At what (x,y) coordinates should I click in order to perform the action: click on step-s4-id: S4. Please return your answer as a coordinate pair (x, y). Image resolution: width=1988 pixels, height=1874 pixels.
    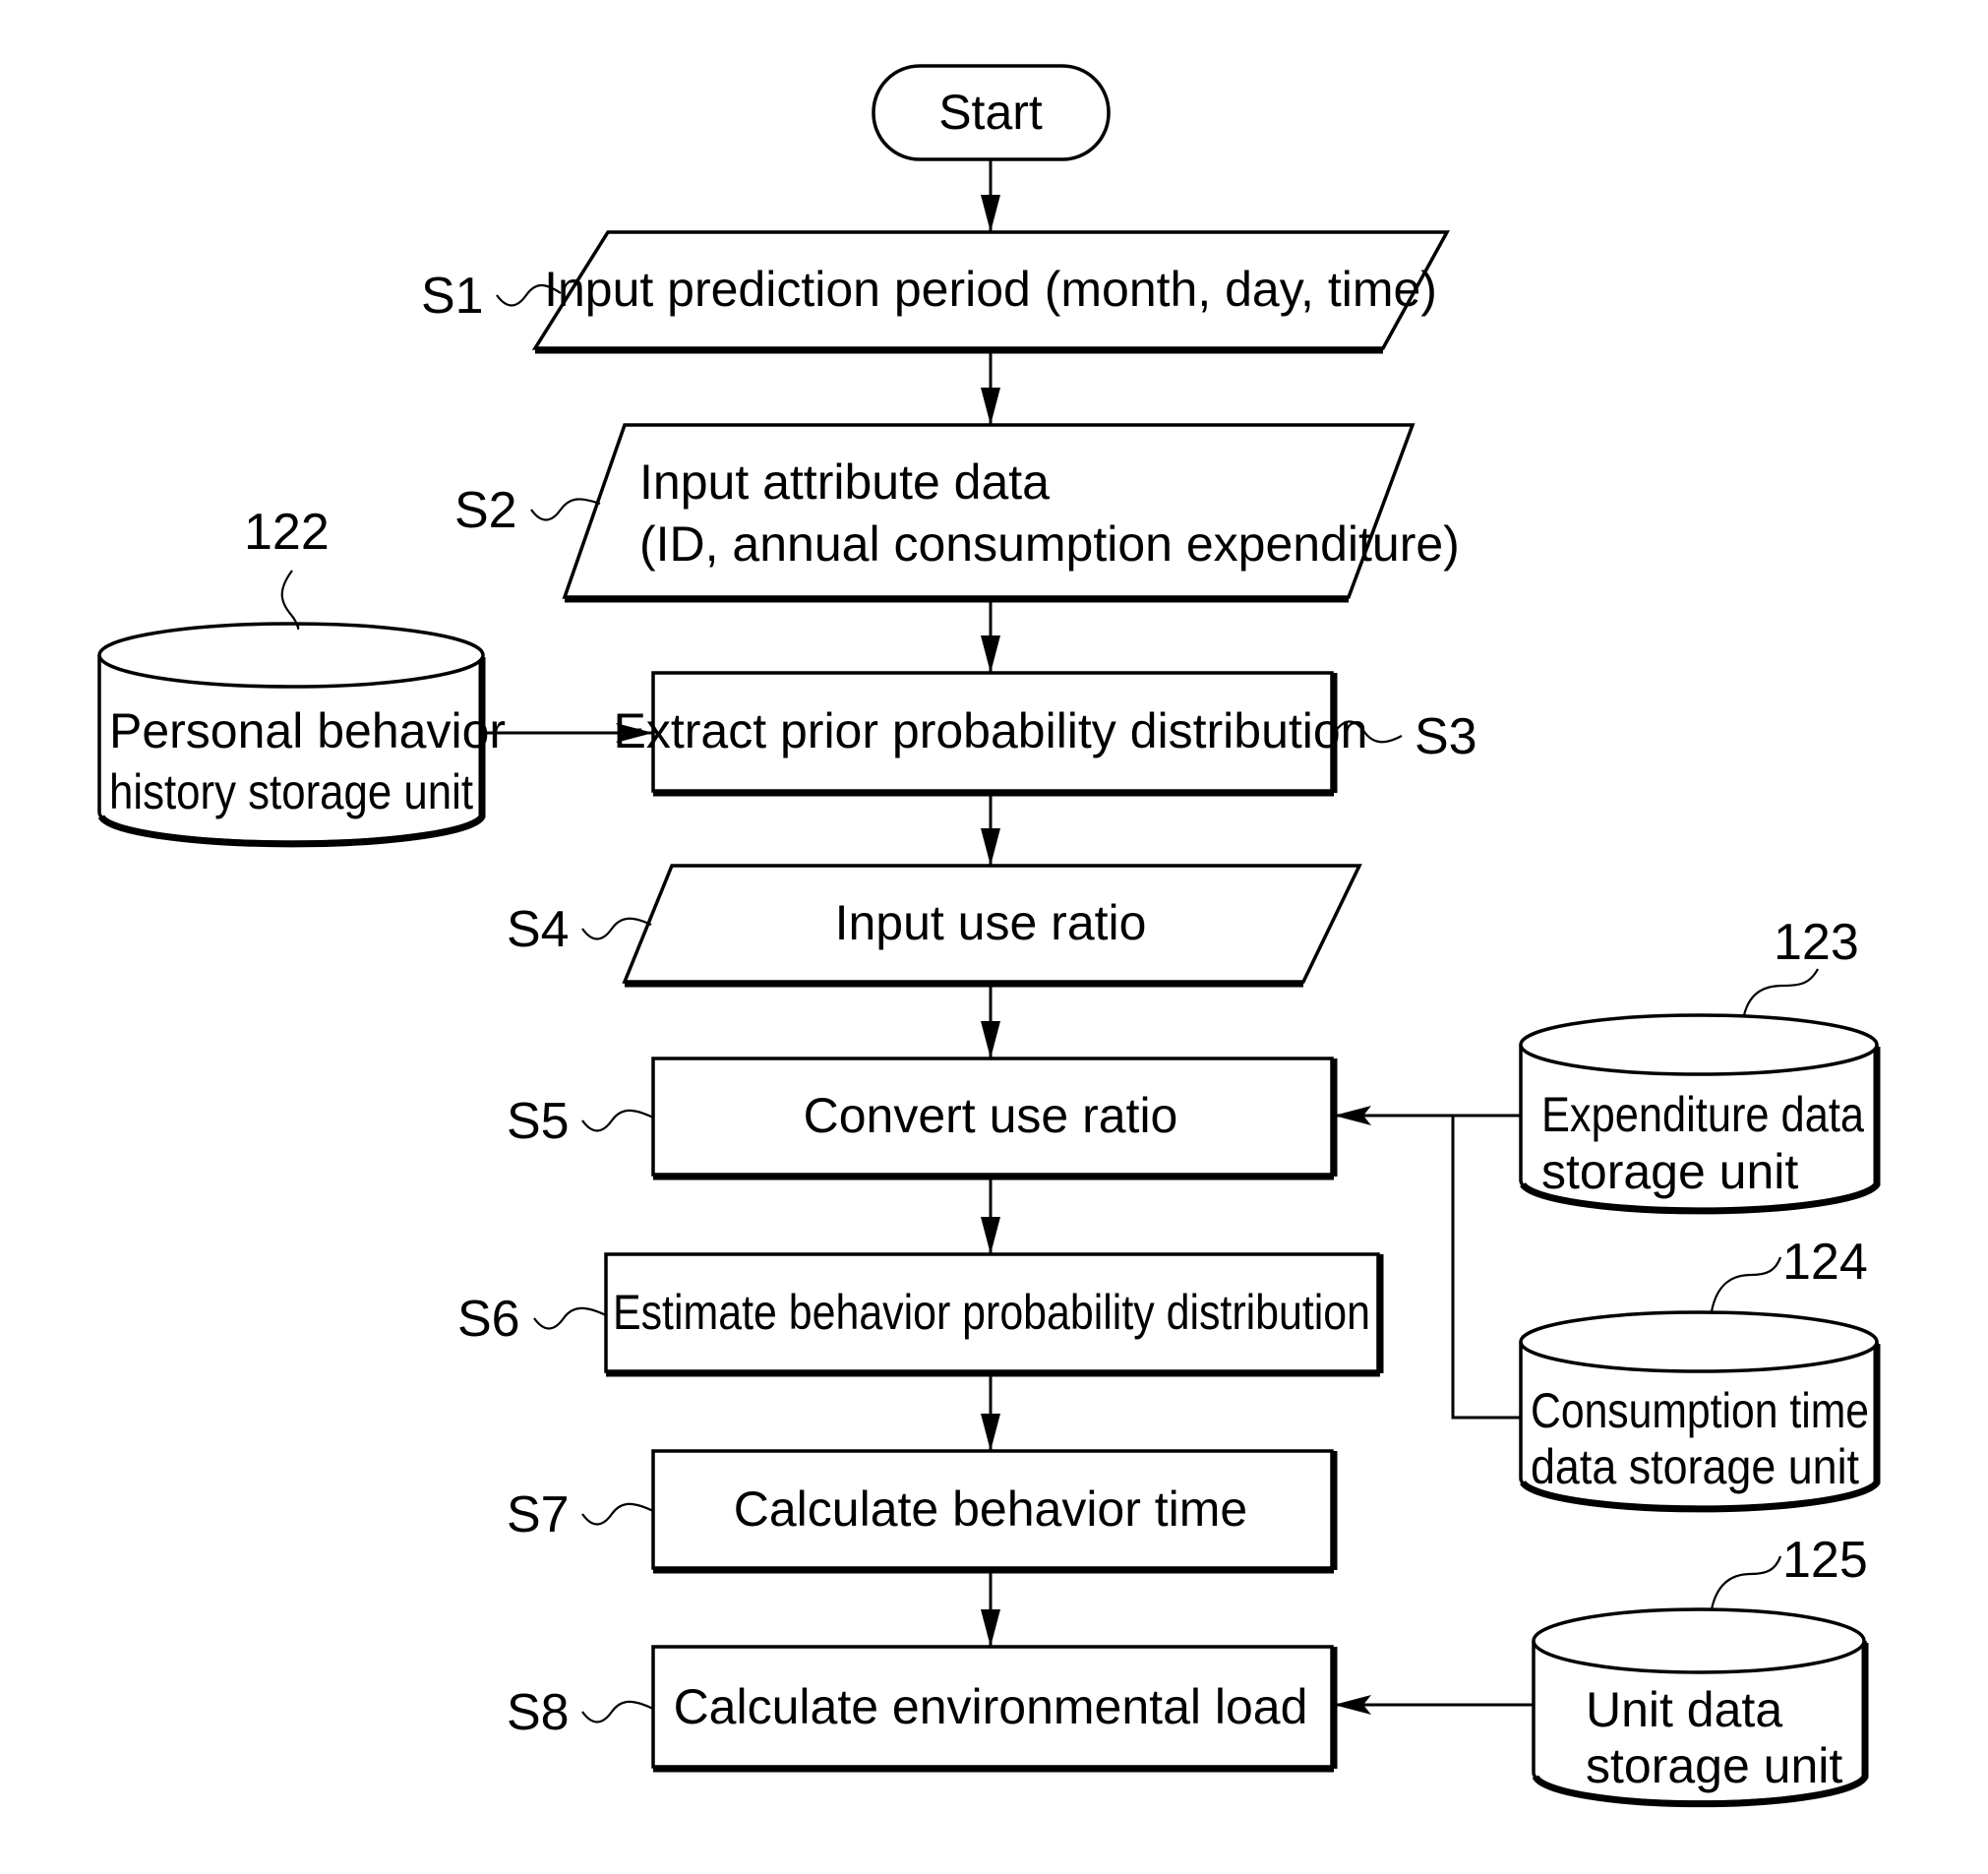
    Looking at the image, I should click on (579, 929).